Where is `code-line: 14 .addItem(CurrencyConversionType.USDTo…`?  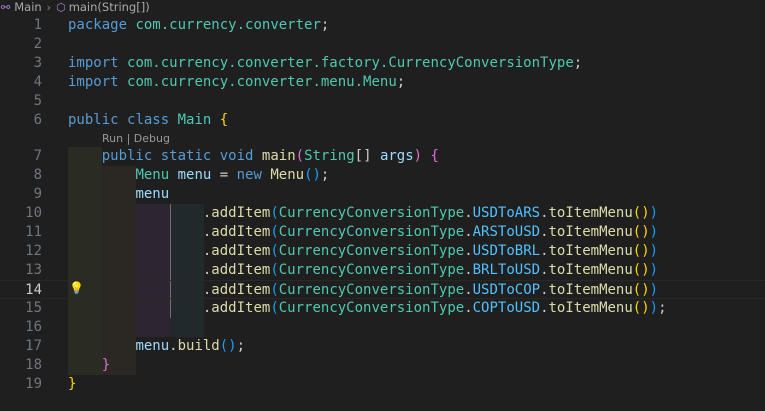
code-line: 14 .addItem(CurrencyConversionType.USDTo… is located at coordinates (382, 289).